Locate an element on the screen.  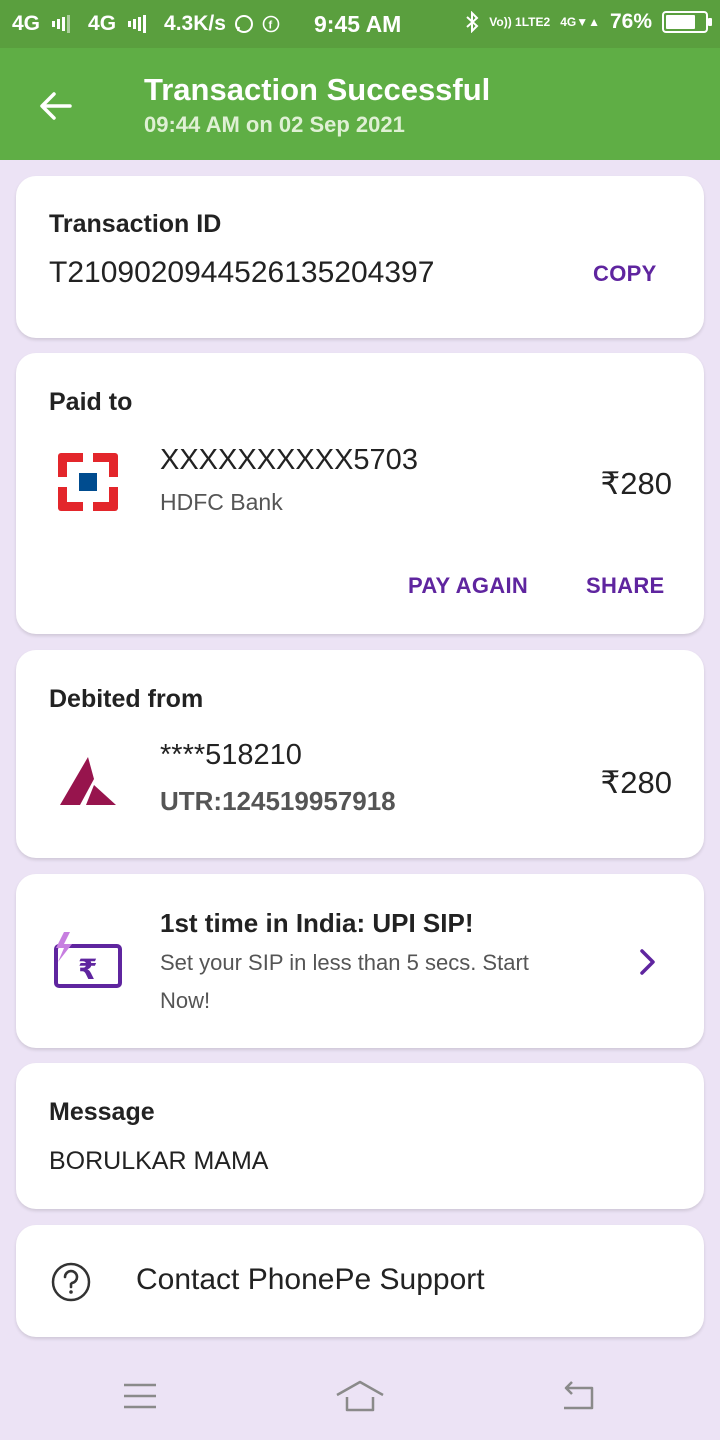
network-indicator-1: 4G is located at coordinates (46, 24).